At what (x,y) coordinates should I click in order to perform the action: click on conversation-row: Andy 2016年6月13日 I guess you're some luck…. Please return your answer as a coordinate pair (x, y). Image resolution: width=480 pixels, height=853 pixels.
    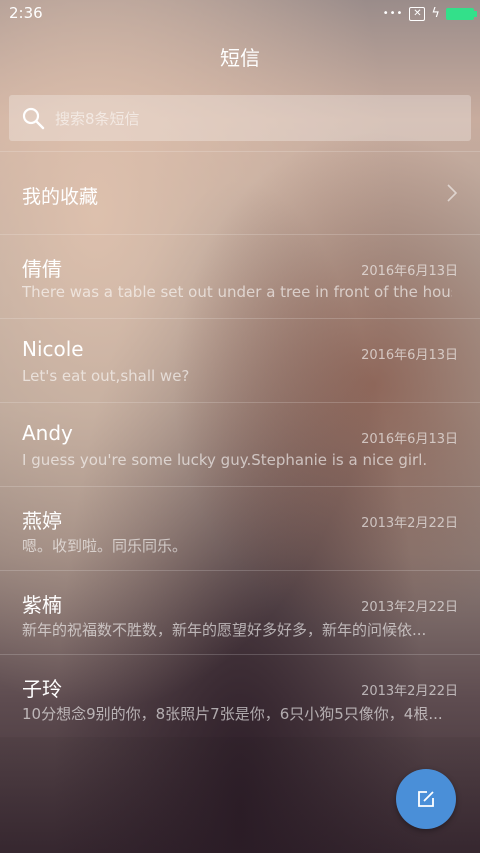
    Looking at the image, I should click on (240, 444).